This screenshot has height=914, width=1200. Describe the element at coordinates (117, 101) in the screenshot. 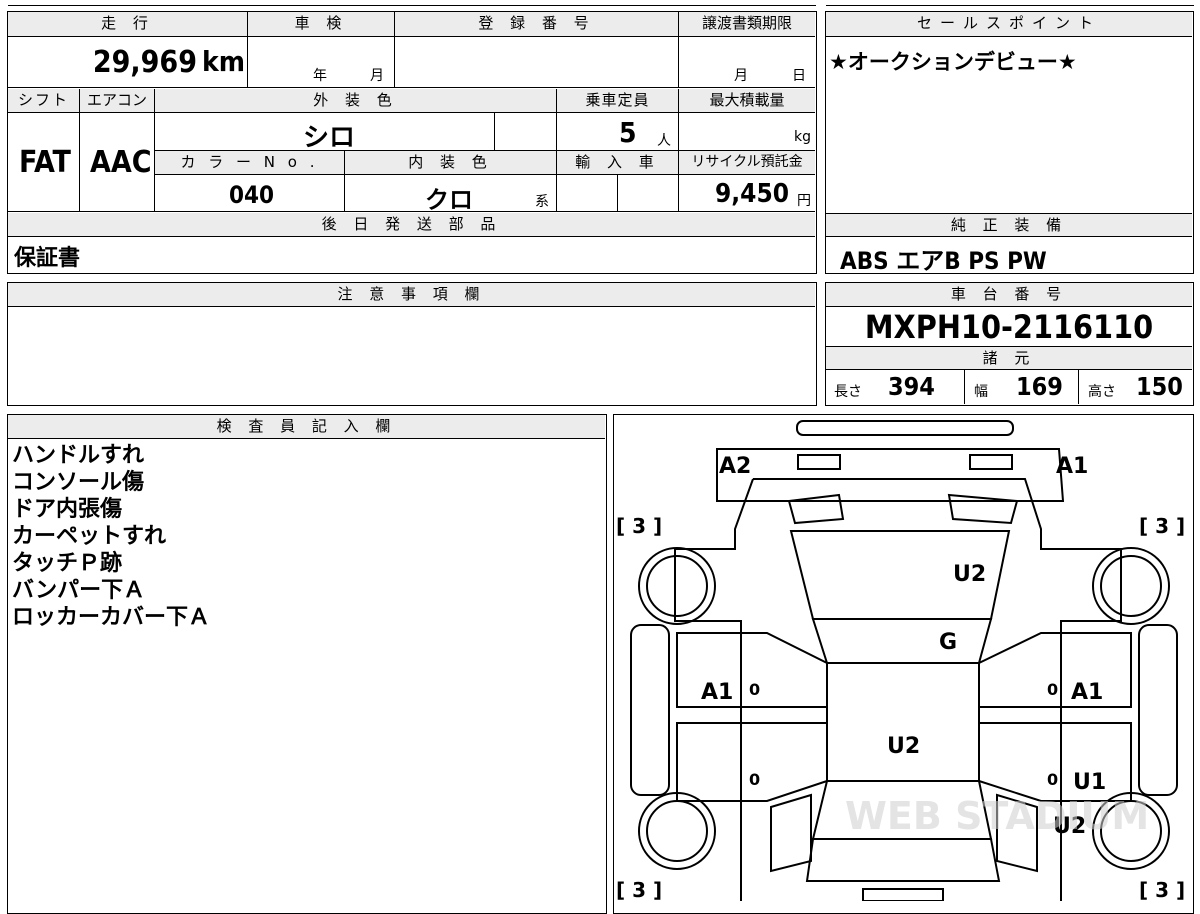

I see `aircon-header: エアコン` at that location.